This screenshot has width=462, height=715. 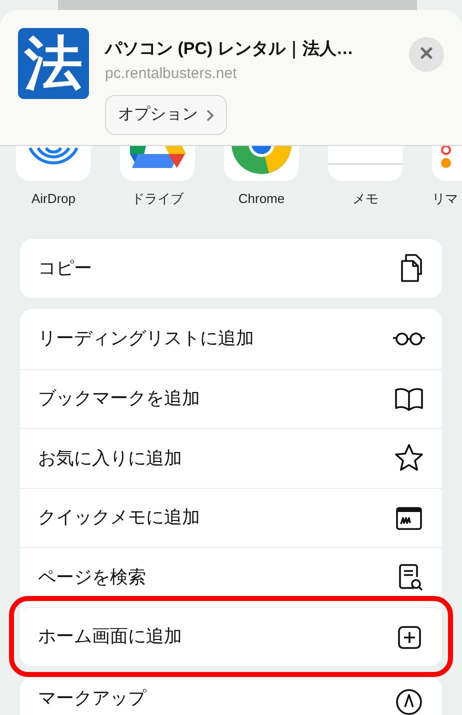 What do you see at coordinates (53, 199) in the screenshot?
I see `app-label: AirDrop` at bounding box center [53, 199].